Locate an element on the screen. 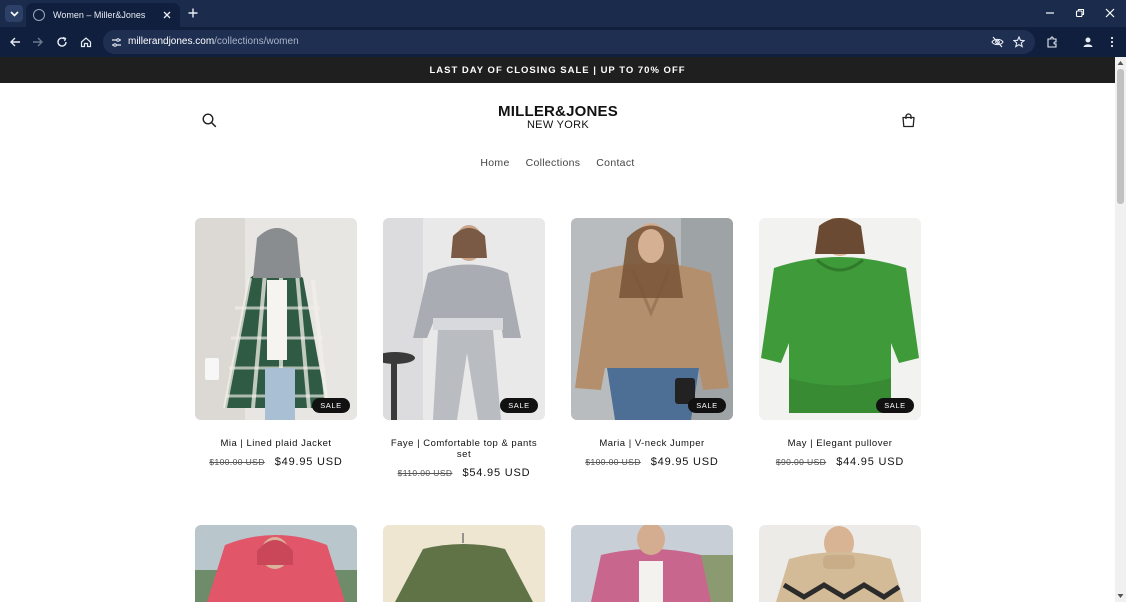 The image size is (1126, 602). scrollbar-thumb is located at coordinates (1120, 136).